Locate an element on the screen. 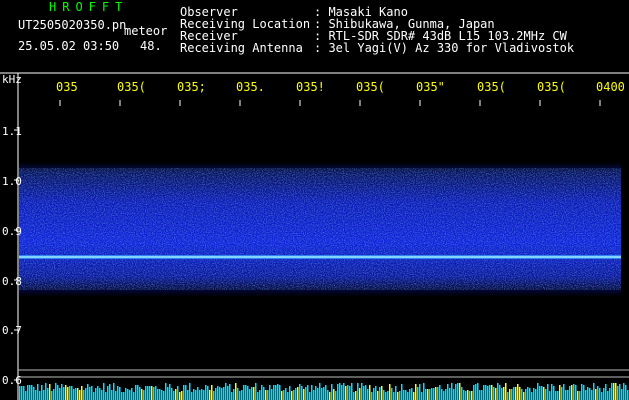 The image size is (629, 400). frequency-tick-label: 0.8 is located at coordinates (12, 281).